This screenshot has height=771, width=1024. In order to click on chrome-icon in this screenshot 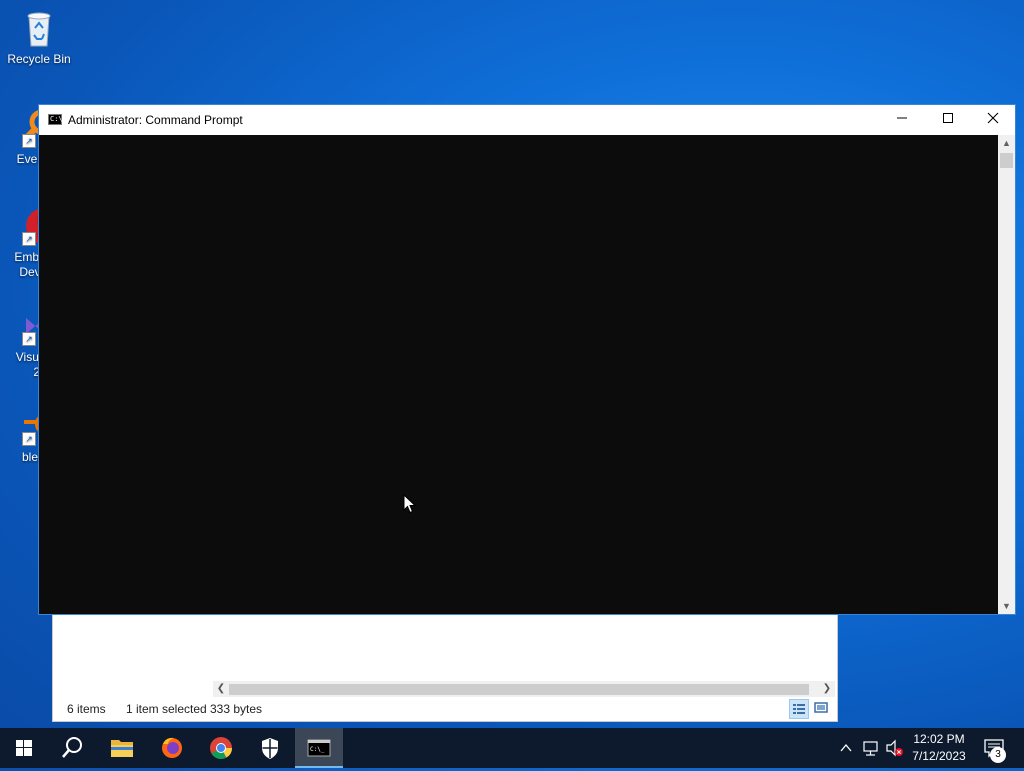, I will do `click(221, 748)`.